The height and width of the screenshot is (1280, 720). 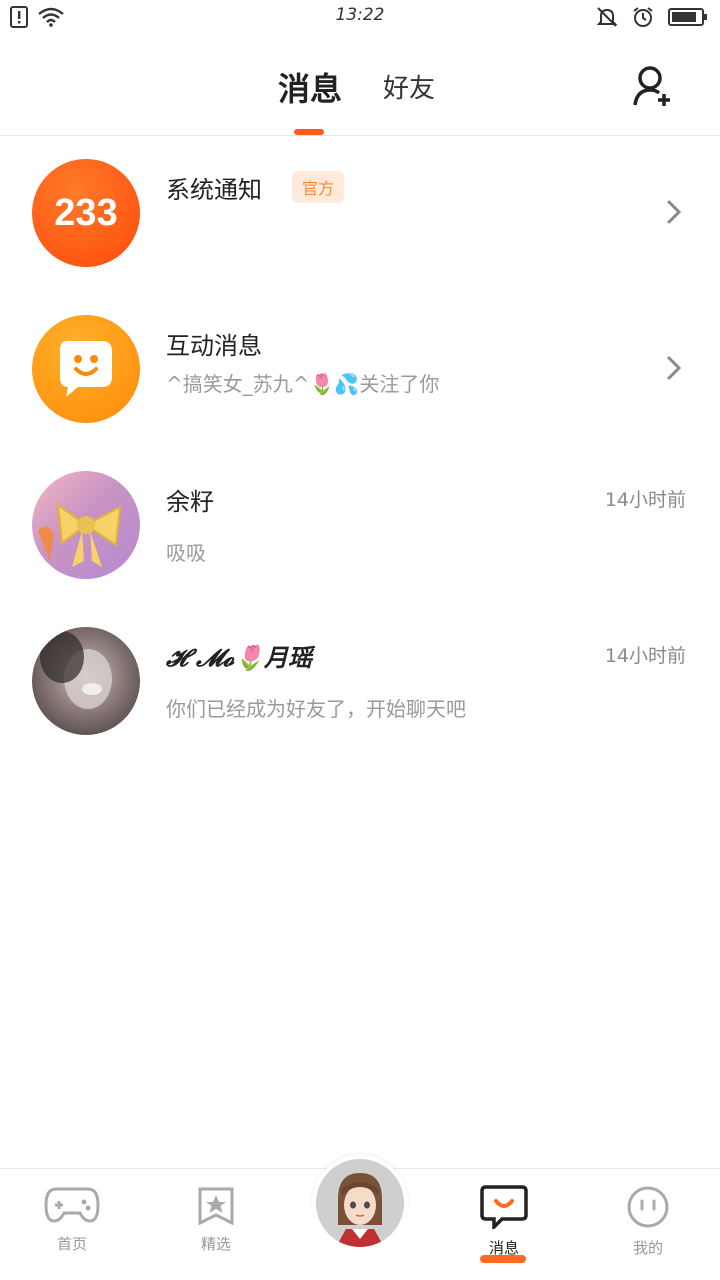 I want to click on avatar-233-label: 233, so click(x=86, y=213).